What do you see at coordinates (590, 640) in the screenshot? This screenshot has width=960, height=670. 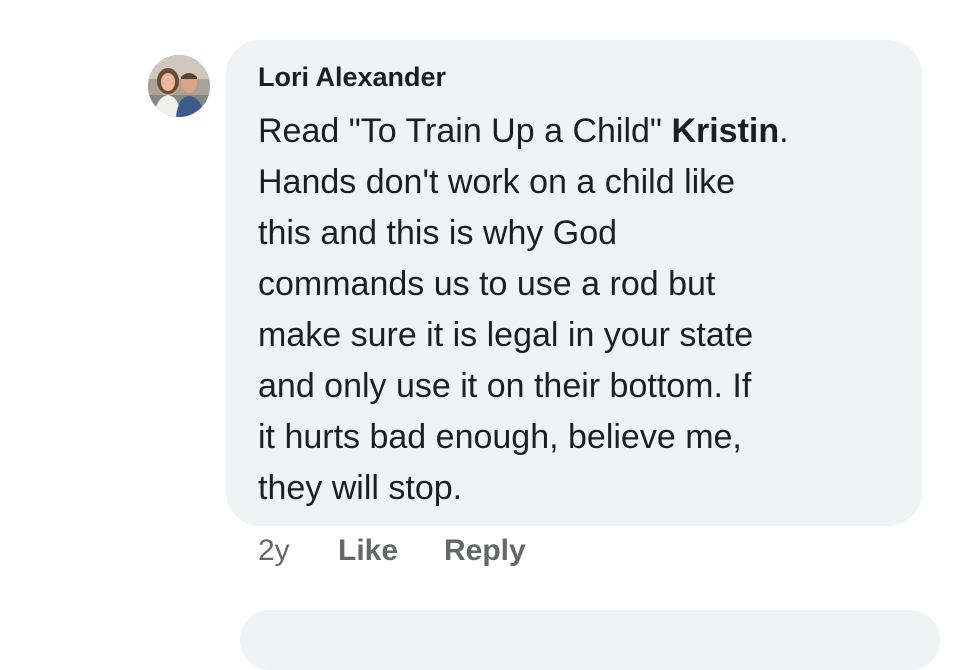 I see `next-comment-bubble` at bounding box center [590, 640].